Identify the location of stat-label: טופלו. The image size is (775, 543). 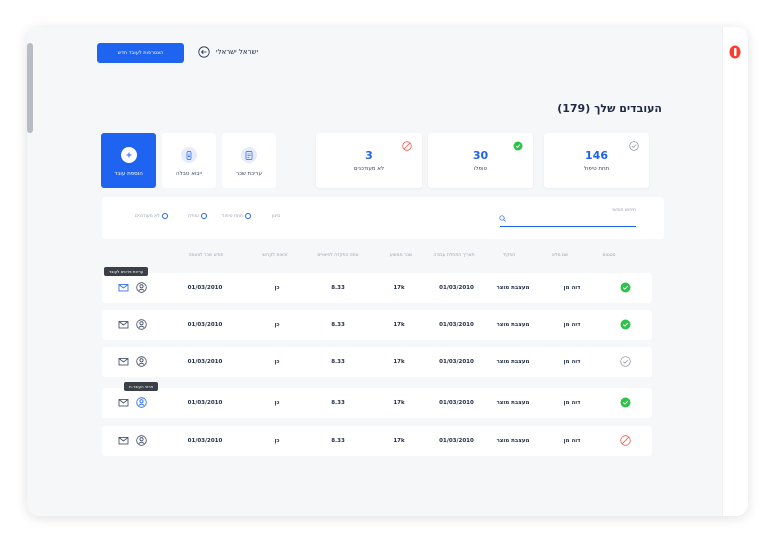
(480, 169).